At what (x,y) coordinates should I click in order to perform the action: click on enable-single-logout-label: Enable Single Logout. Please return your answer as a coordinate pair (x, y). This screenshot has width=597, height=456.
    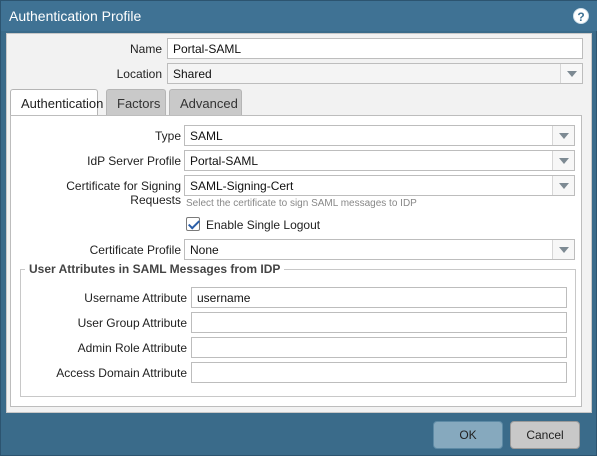
    Looking at the image, I should click on (263, 225).